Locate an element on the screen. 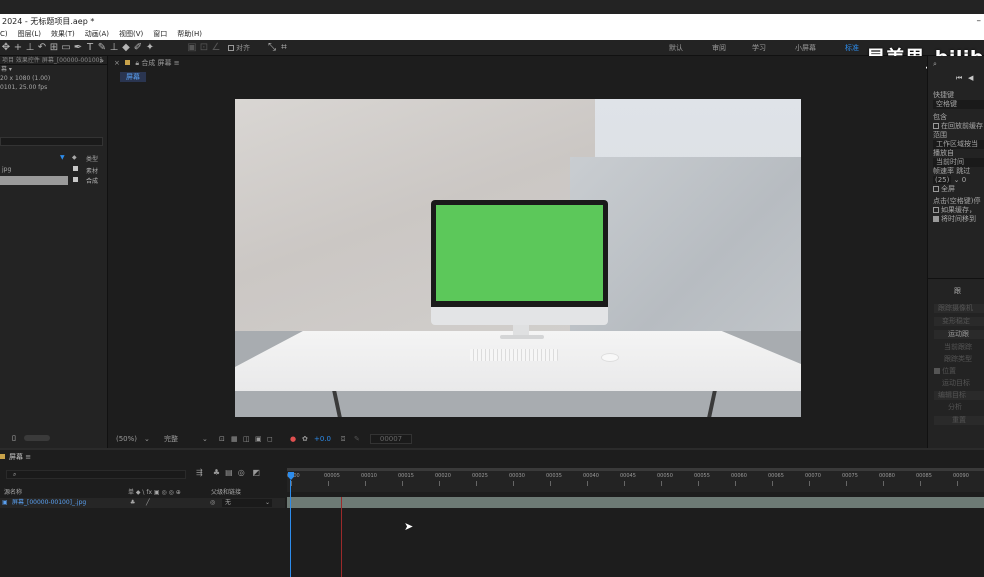 The width and height of the screenshot is (984, 577). frame-rate-select: (25) is located at coordinates (942, 180).